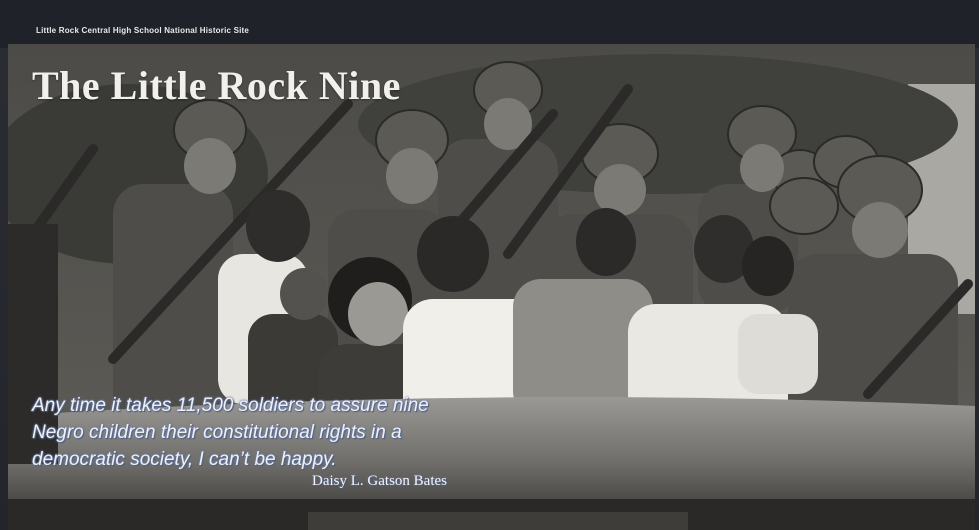 The image size is (979, 530). Describe the element at coordinates (216, 85) in the screenshot. I see `exhibit-title: The Little Rock Nine` at that location.